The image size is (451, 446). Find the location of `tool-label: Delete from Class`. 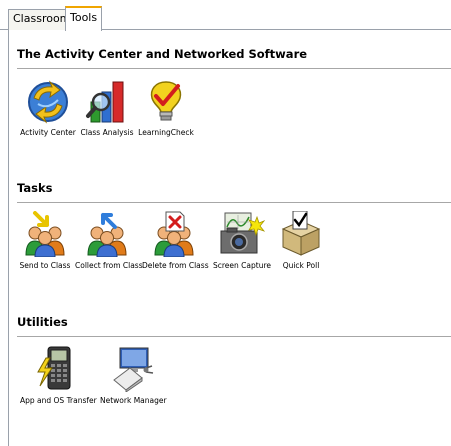

tool-label: Delete from Class is located at coordinates (175, 265).